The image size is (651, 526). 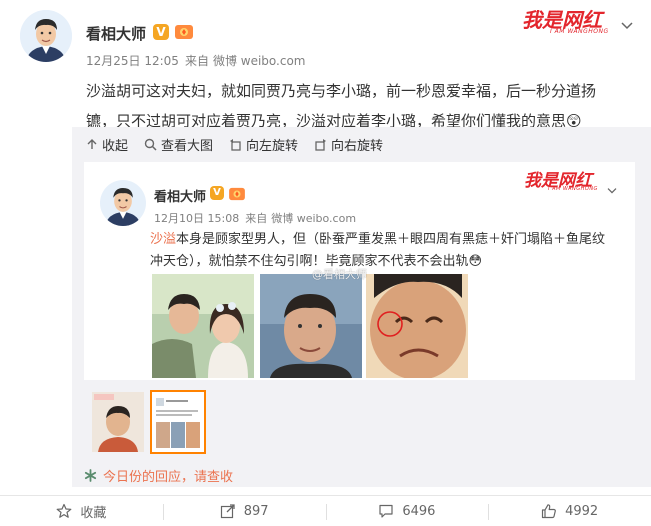 I want to click on repost-button: 897, so click(x=244, y=511).